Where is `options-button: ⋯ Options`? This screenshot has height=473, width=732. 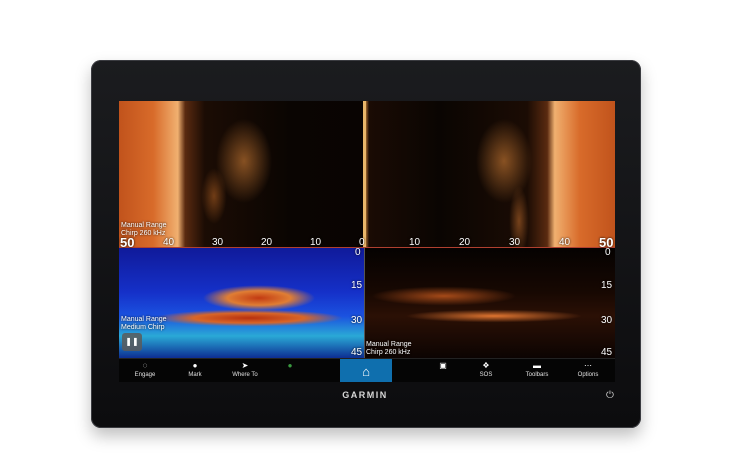 options-button: ⋯ Options is located at coordinates (588, 370).